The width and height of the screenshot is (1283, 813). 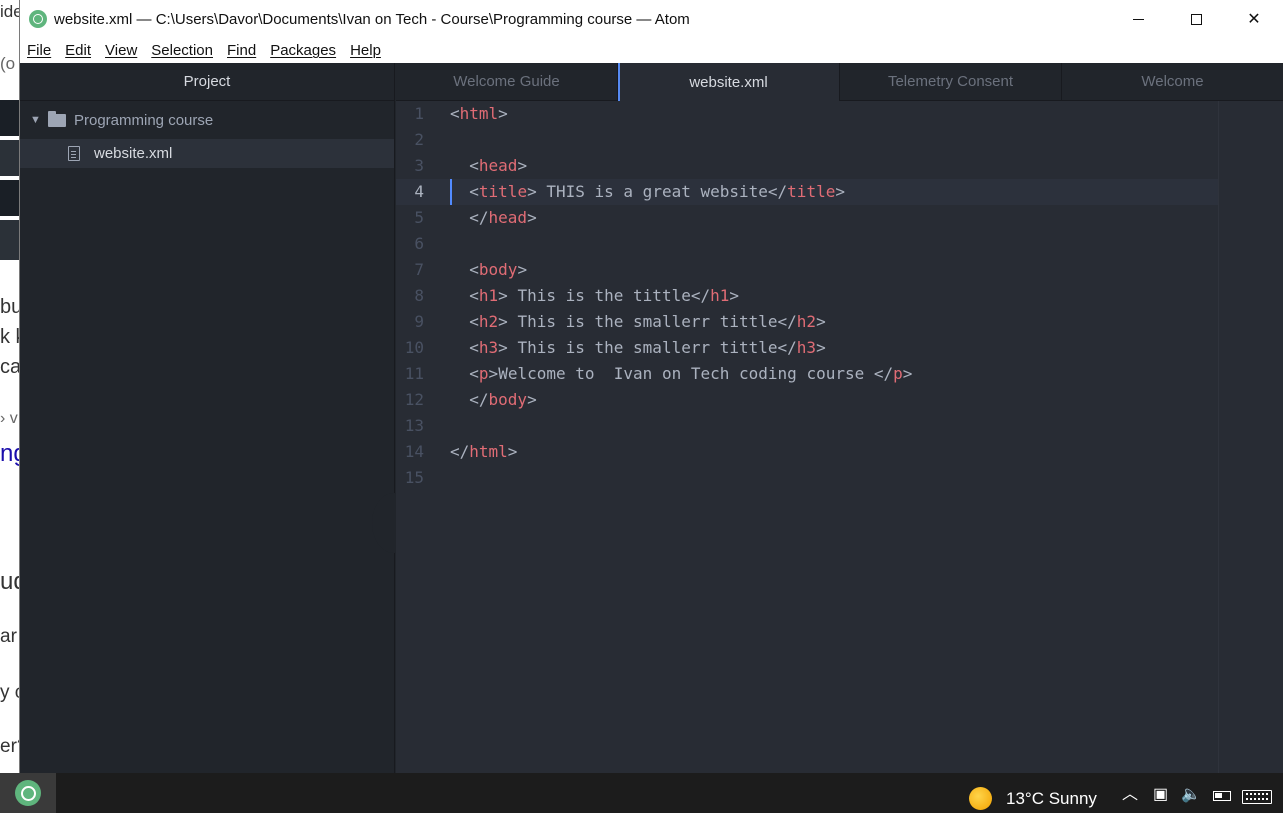 What do you see at coordinates (8, 63) in the screenshot?
I see `bg-text-fragment: (o` at bounding box center [8, 63].